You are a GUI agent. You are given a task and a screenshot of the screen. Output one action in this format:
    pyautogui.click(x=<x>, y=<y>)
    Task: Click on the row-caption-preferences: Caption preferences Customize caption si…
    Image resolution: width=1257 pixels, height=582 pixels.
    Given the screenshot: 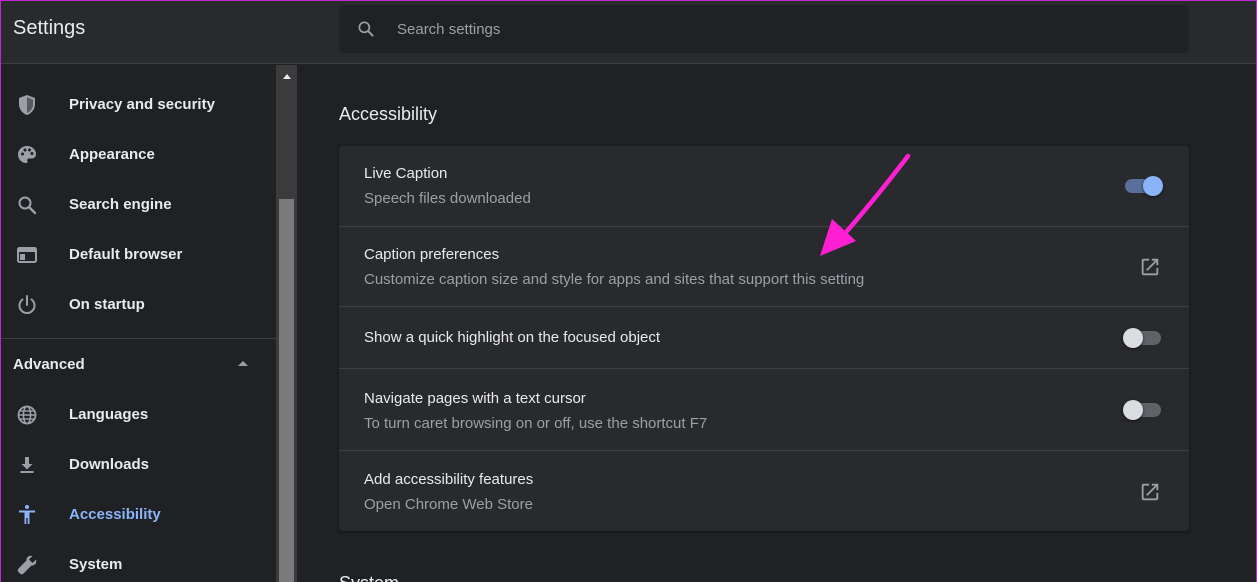 What is the action you would take?
    pyautogui.click(x=764, y=266)
    